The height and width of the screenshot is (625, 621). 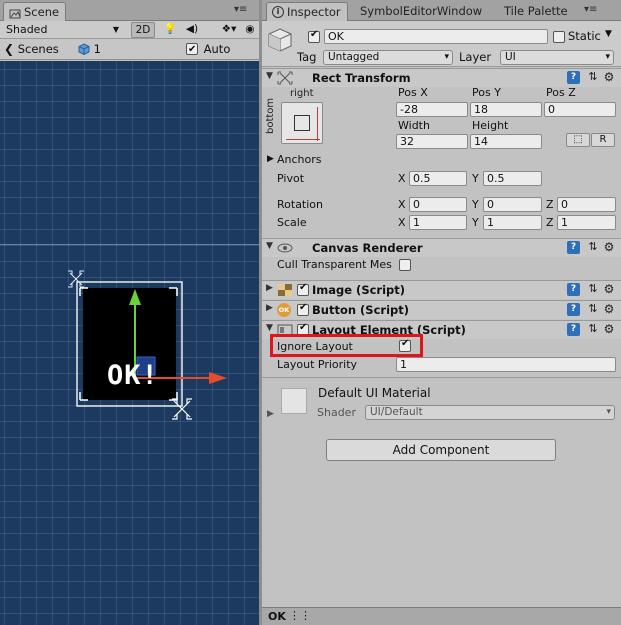 I want to click on scene-tab: Scene, so click(x=35, y=11).